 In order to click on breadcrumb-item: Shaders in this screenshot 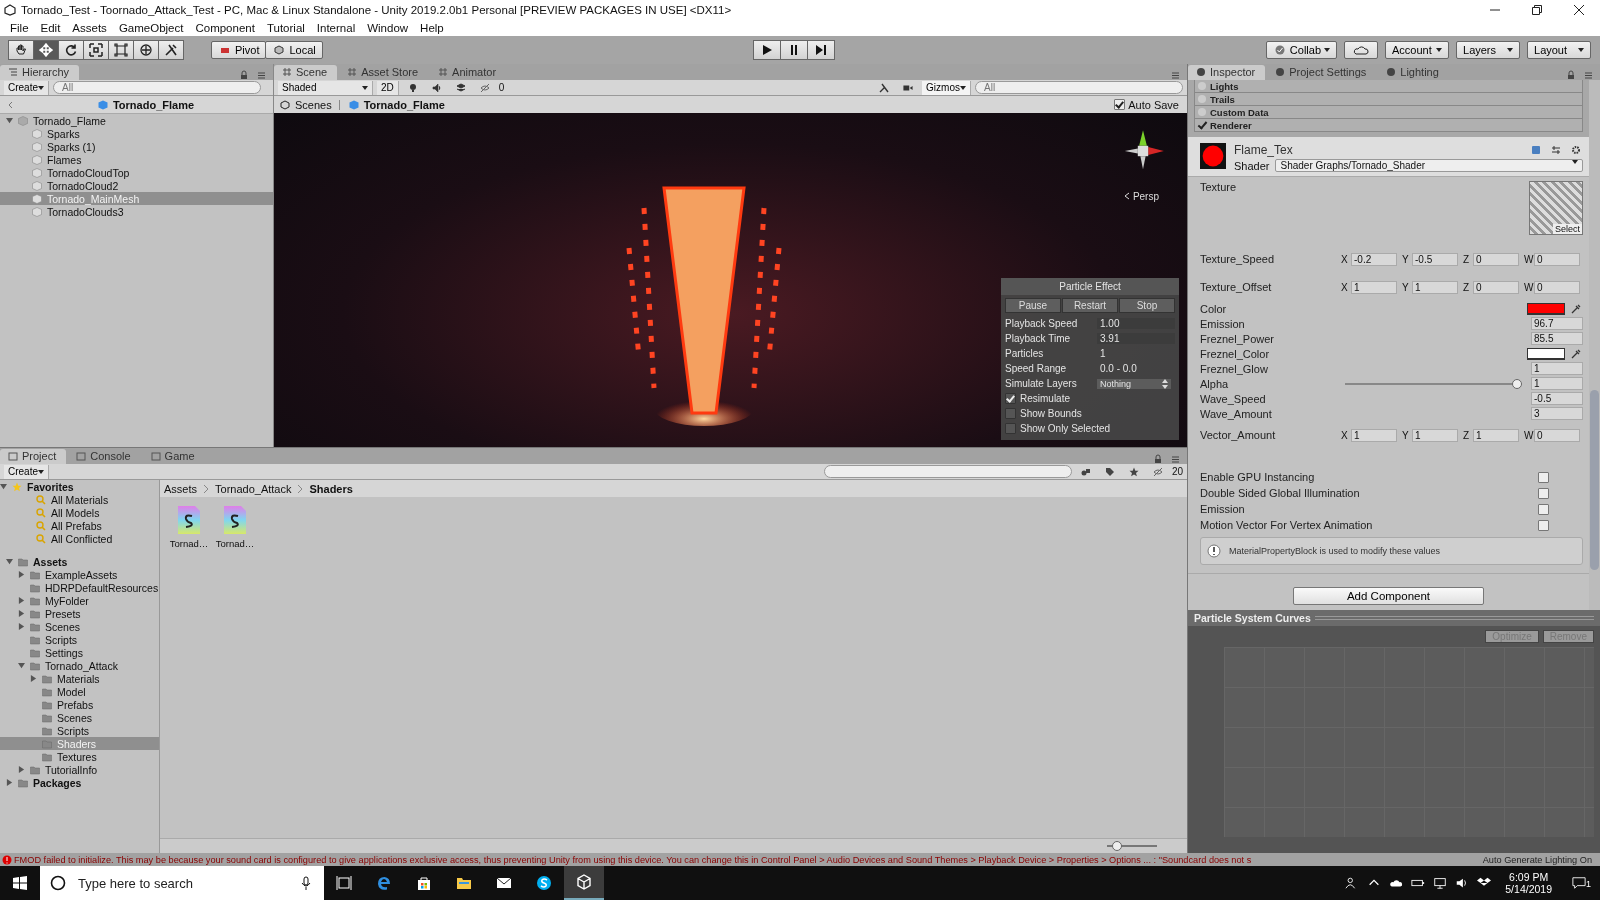, I will do `click(331, 488)`.